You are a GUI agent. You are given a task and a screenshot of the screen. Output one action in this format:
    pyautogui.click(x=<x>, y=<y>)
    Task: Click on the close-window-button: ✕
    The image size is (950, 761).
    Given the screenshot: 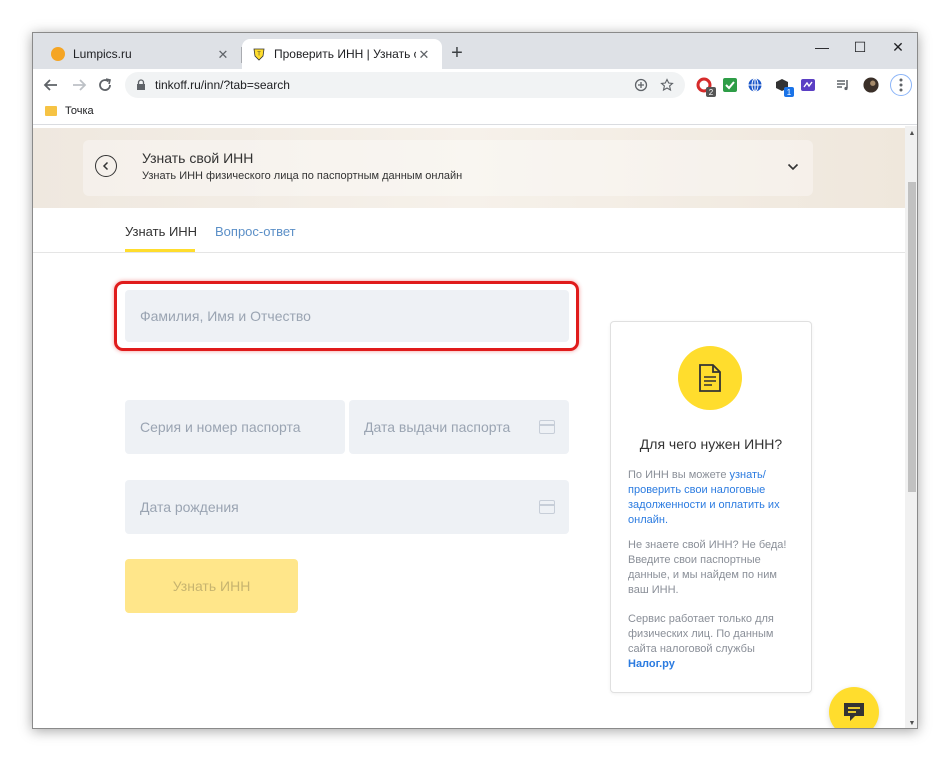 What is the action you would take?
    pyautogui.click(x=898, y=47)
    